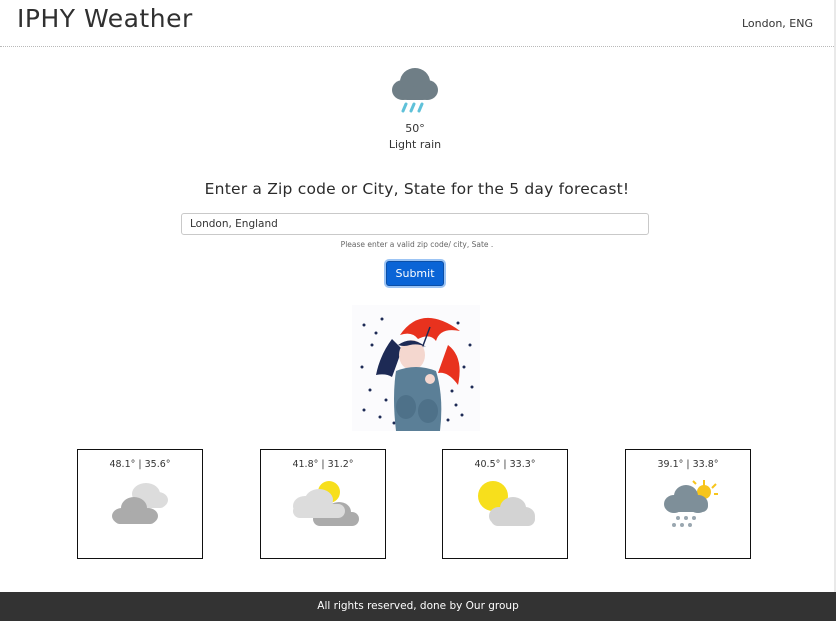 Image resolution: width=836 pixels, height=621 pixels. What do you see at coordinates (415, 224) in the screenshot?
I see `location-search-input` at bounding box center [415, 224].